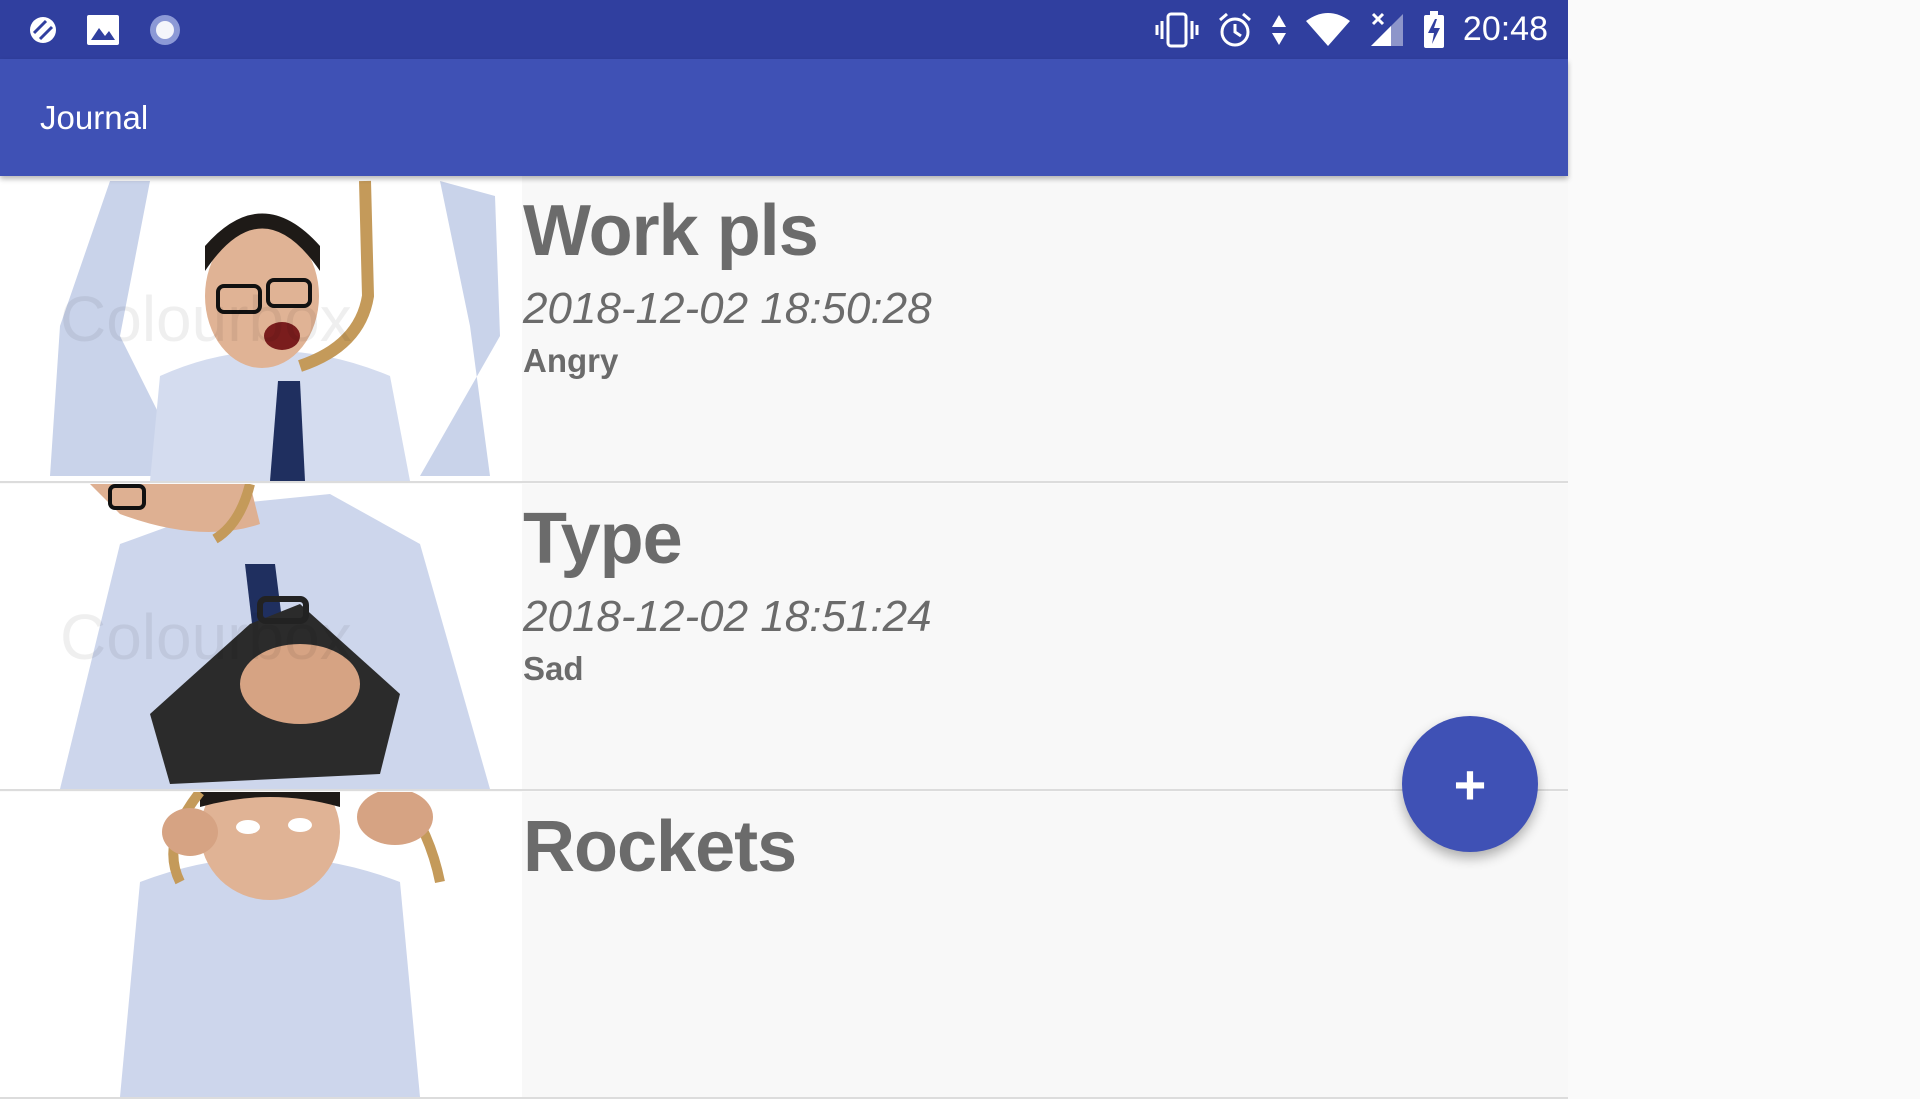 The image size is (1920, 1099). Describe the element at coordinates (660, 847) in the screenshot. I see `entry-title: Rockets` at that location.